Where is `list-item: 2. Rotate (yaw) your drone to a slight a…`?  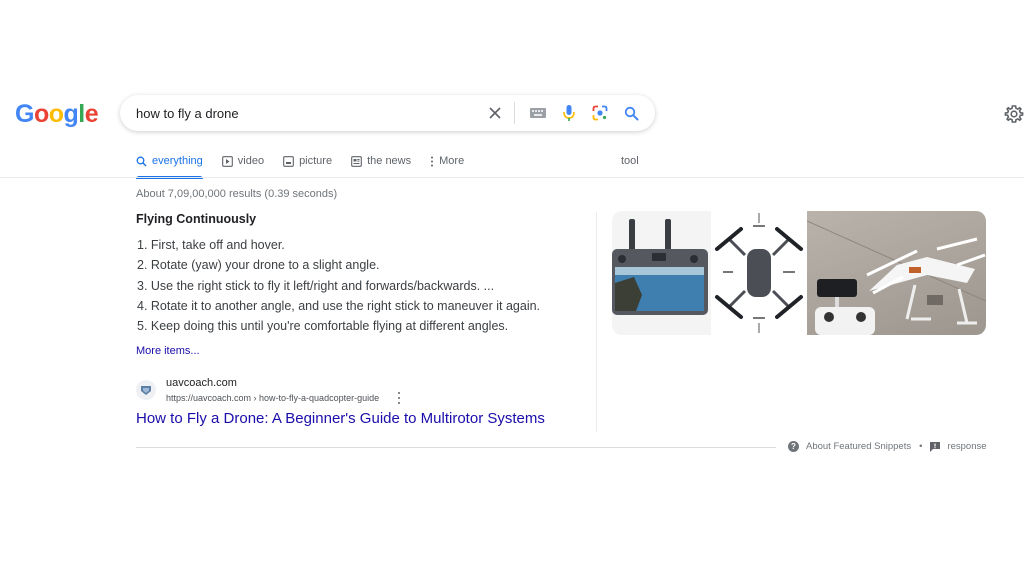
list-item: 2. Rotate (yaw) your drone to a slight a… is located at coordinates (258, 265).